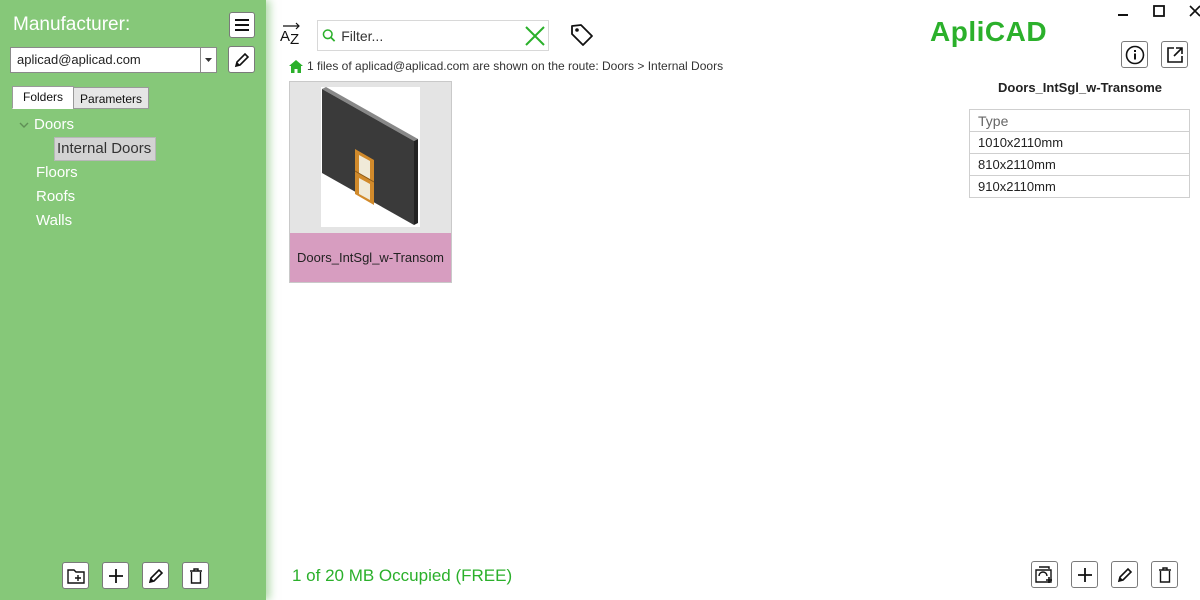  I want to click on type-cell: 810x2110mm, so click(1079, 164).